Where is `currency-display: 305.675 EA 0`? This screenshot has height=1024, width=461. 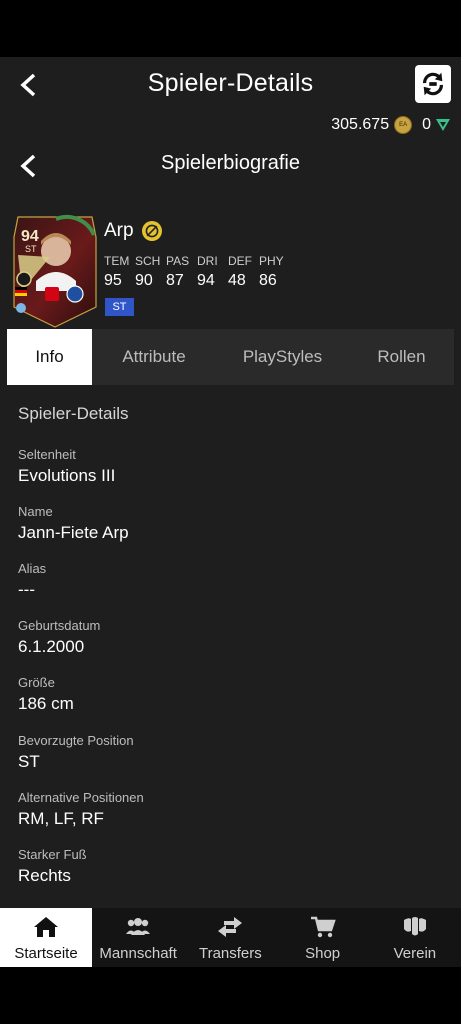 currency-display: 305.675 EA 0 is located at coordinates (391, 125).